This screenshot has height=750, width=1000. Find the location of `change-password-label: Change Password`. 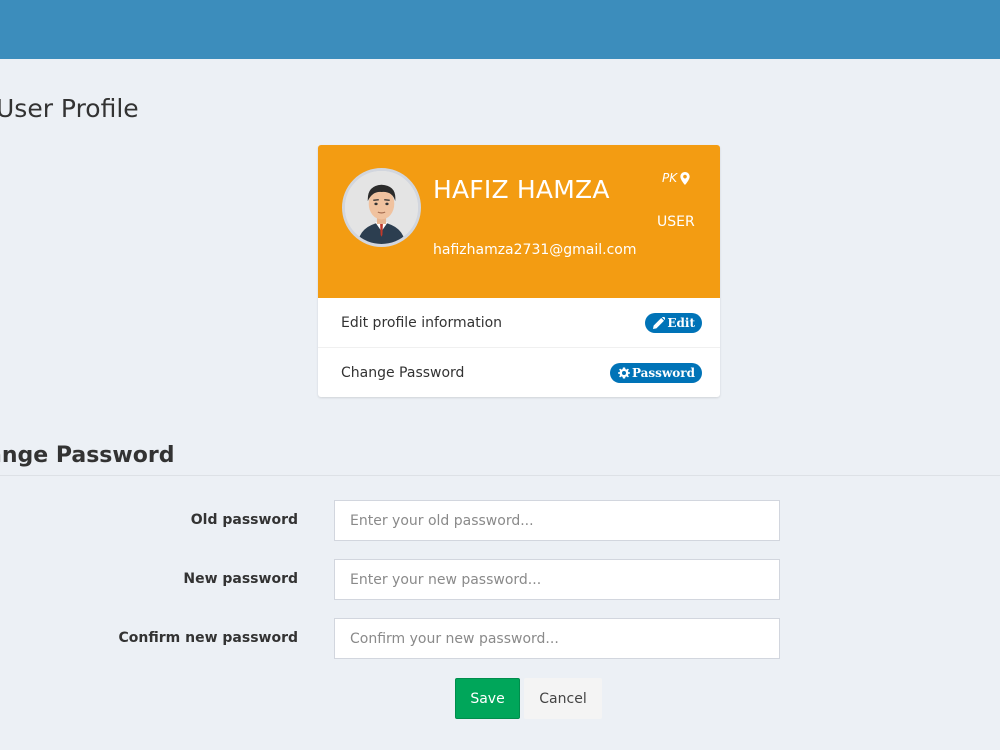

change-password-label: Change Password is located at coordinates (403, 372).